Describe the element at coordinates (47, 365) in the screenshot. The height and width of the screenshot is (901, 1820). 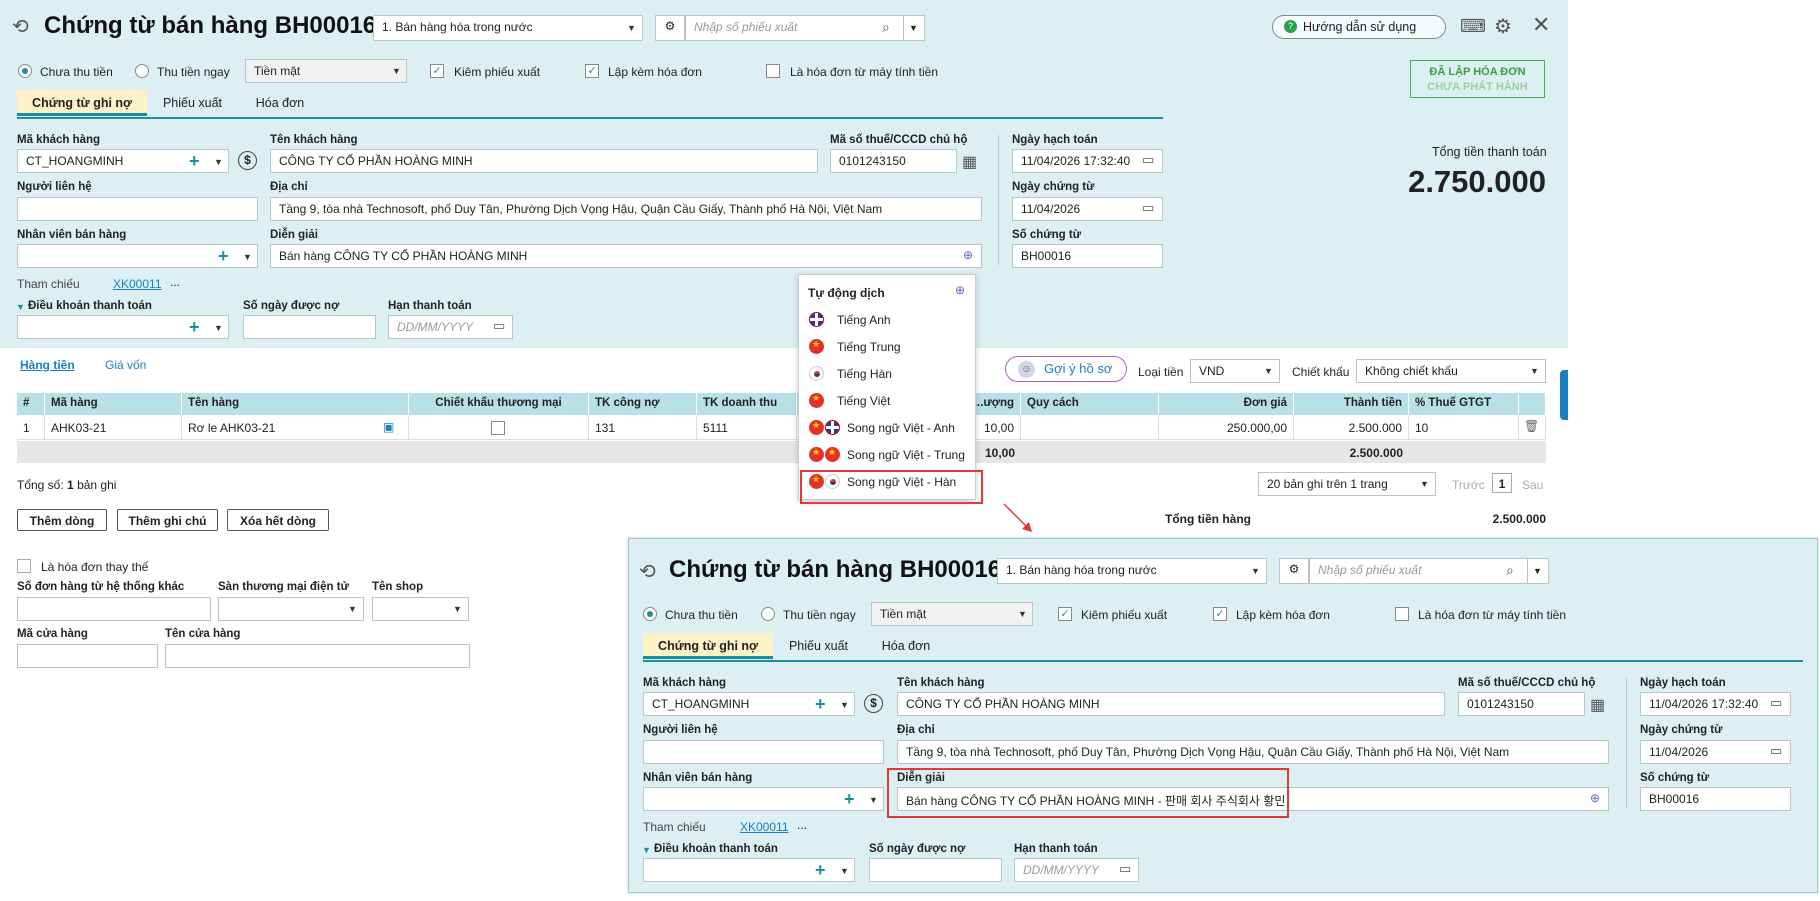
I see `subtab-goods: Hàng tiền` at that location.